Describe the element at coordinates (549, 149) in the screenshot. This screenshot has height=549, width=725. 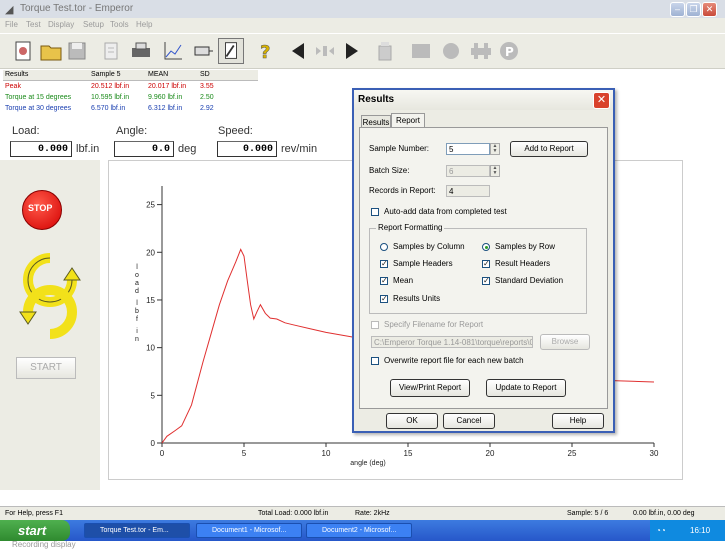
I see `add-to-report-button: Add to Report` at that location.